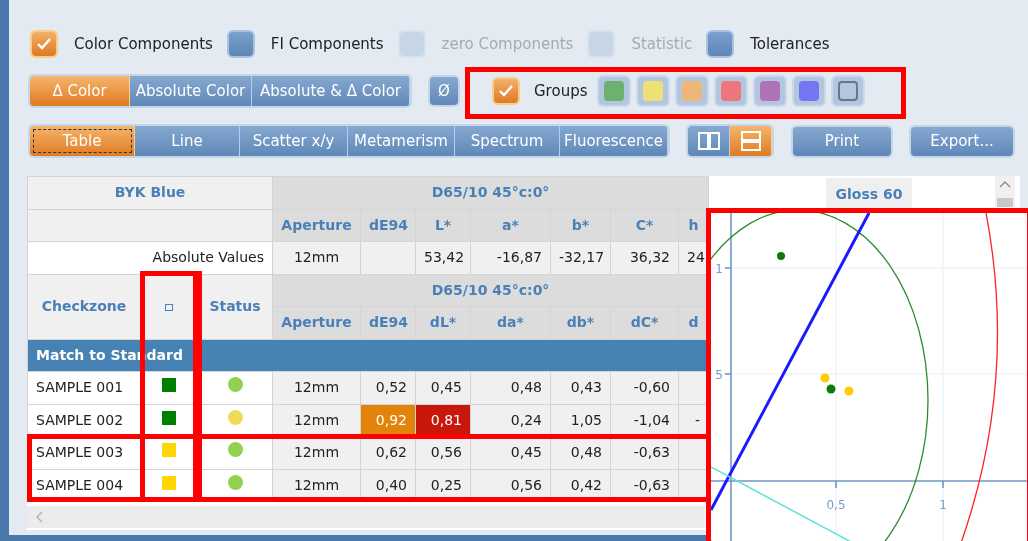 The image size is (1028, 541). What do you see at coordinates (294, 141) in the screenshot?
I see `view-tab: Scatter x/y` at bounding box center [294, 141].